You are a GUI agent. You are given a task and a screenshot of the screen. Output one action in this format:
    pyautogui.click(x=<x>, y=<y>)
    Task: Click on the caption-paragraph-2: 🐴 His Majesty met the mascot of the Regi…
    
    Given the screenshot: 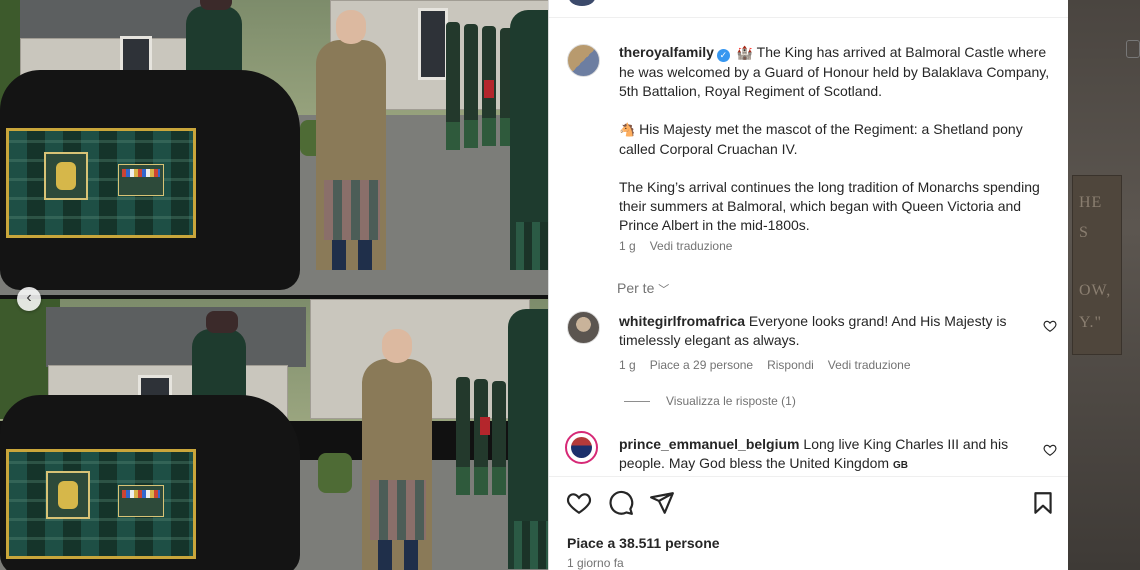 What is the action you would take?
    pyautogui.click(x=839, y=139)
    